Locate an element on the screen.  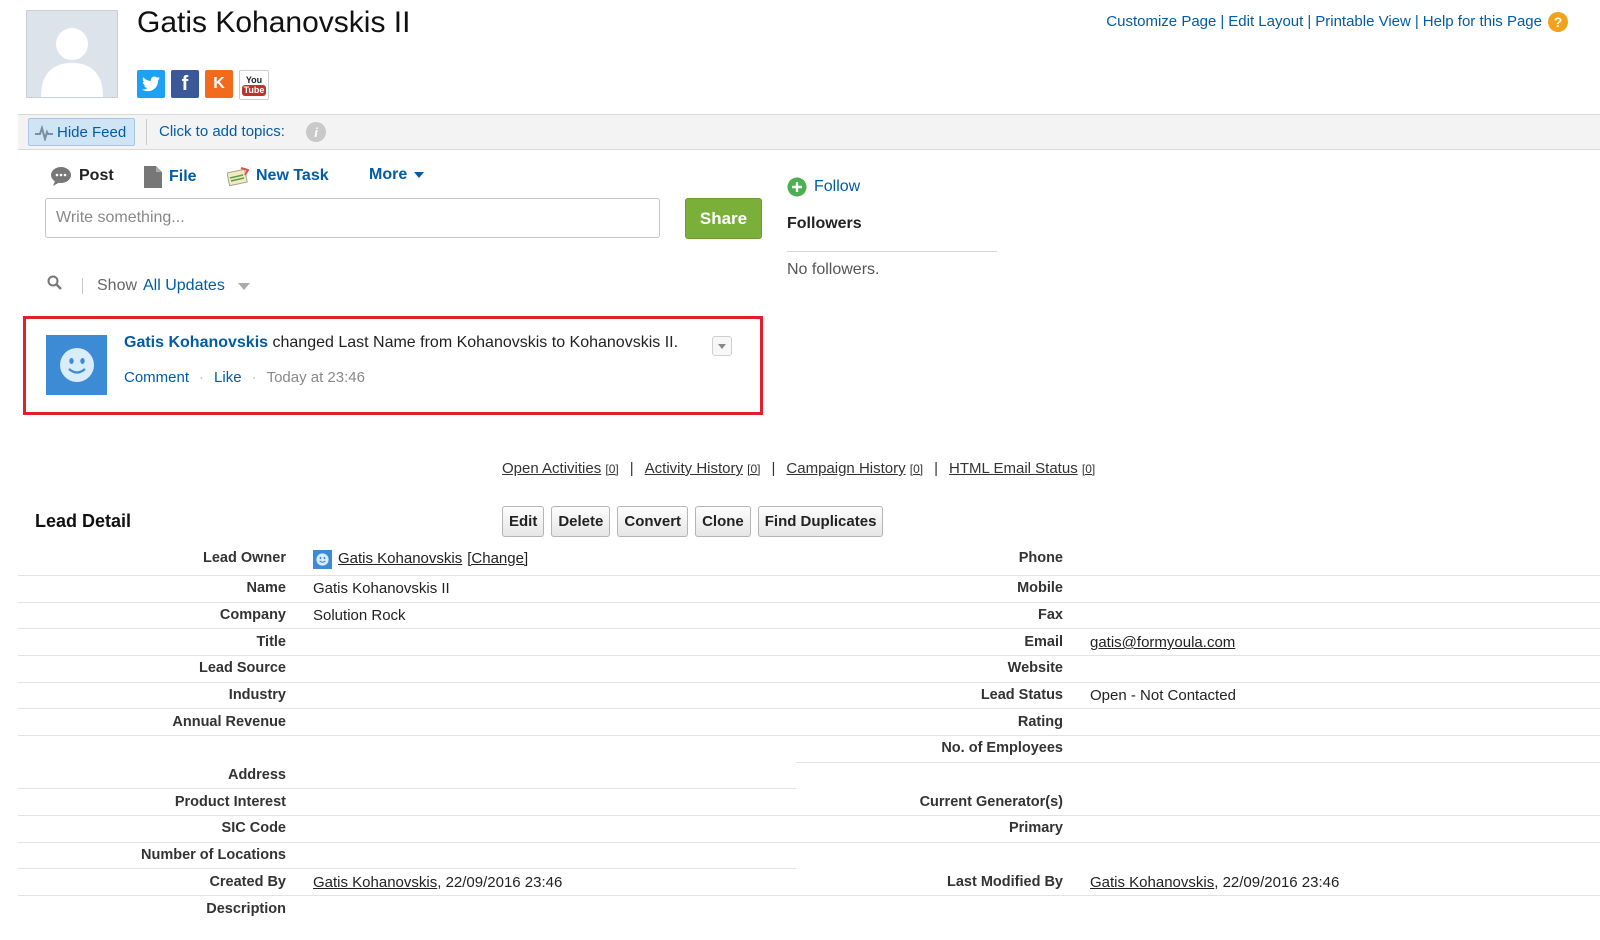
field-row: Description is located at coordinates (800, 912).